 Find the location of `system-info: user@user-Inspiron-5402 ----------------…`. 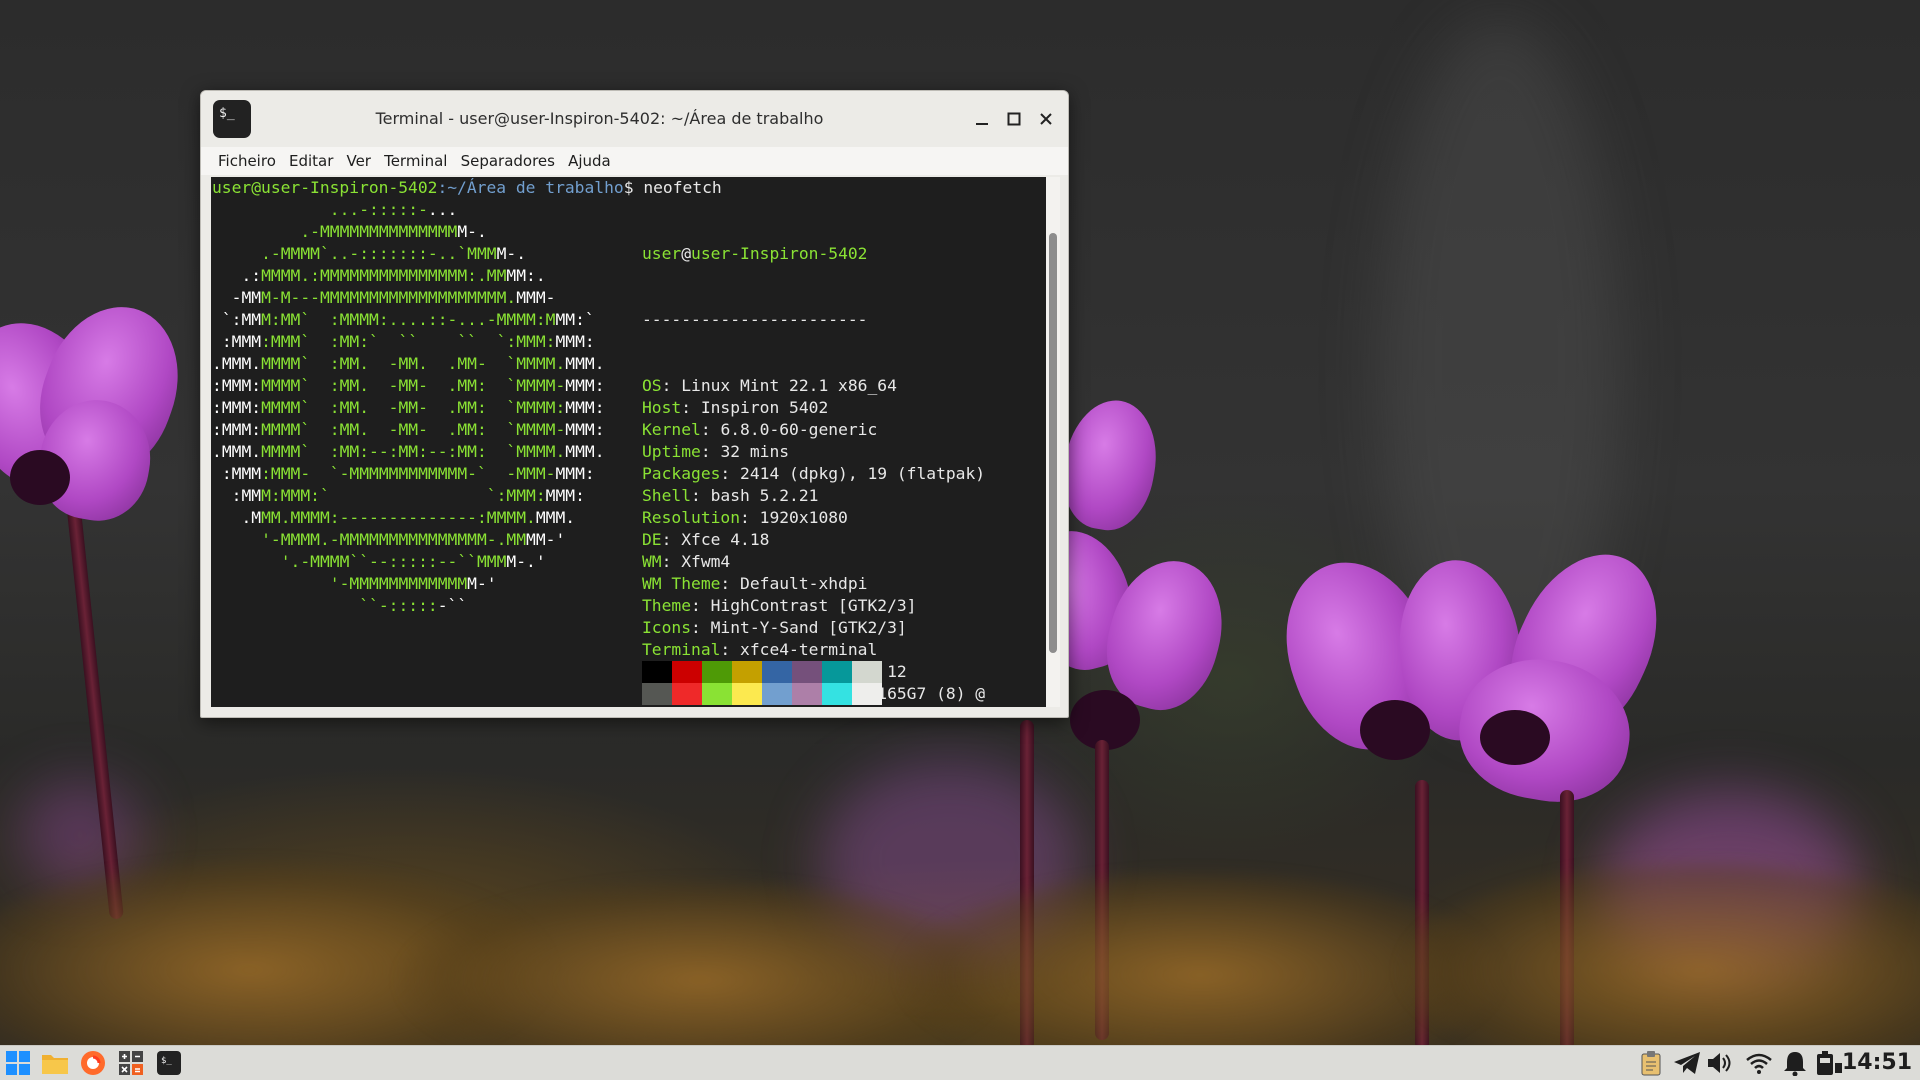

system-info: user@user-Inspiron-5402 ----------------… is located at coordinates (818, 453).